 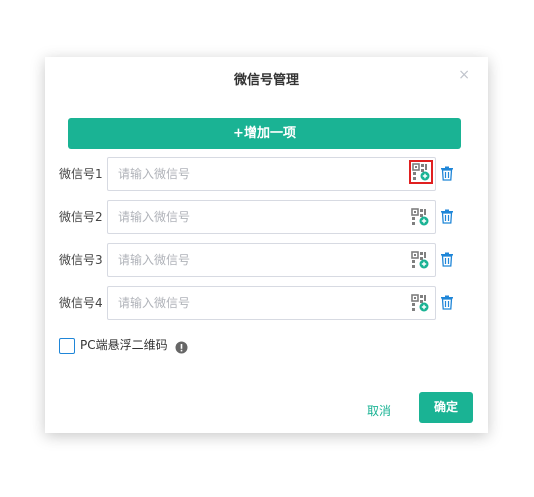 I want to click on close-icon: ×, so click(x=464, y=75).